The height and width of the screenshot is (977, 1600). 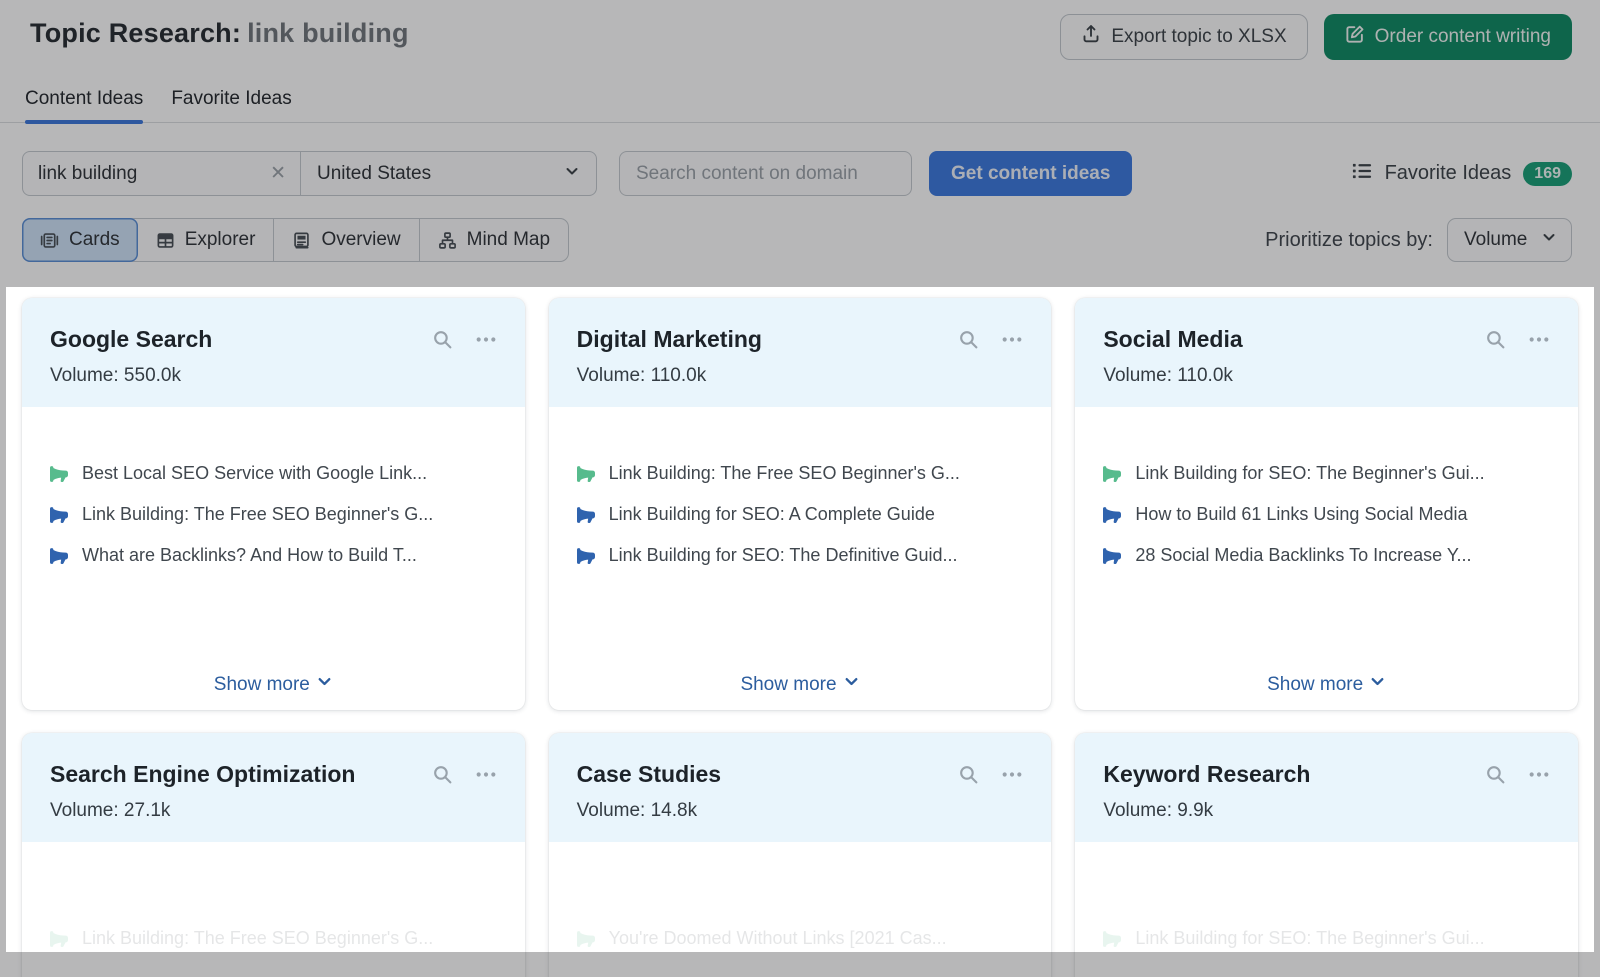 What do you see at coordinates (1326, 352) in the screenshot?
I see `card-header: Social Media Volume: 110.0k` at bounding box center [1326, 352].